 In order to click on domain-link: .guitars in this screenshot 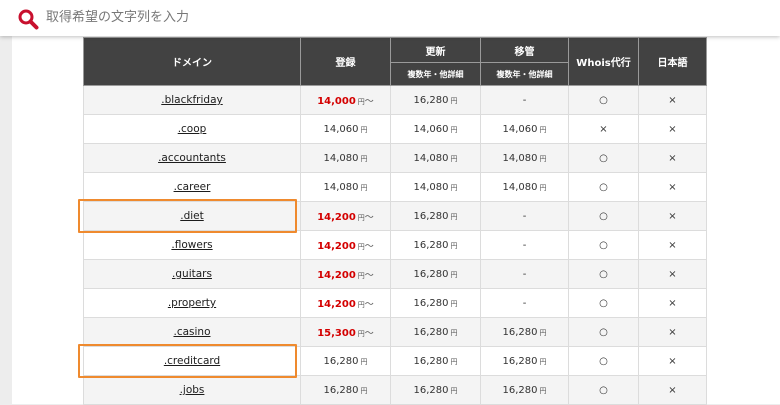, I will do `click(192, 274)`.